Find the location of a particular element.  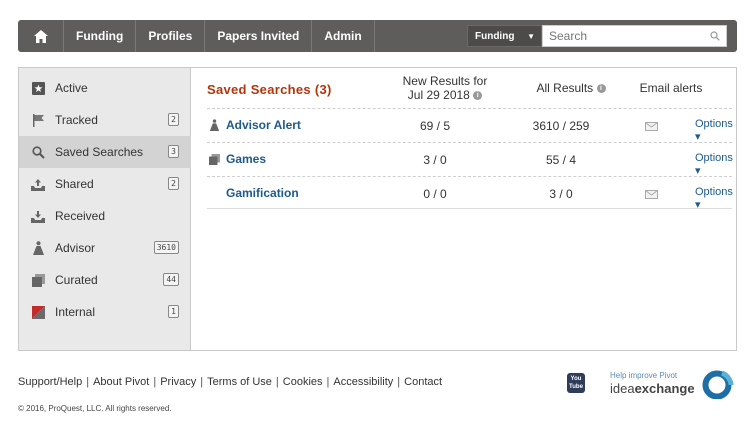

search-group: Funding ▼ is located at coordinates (602, 36).